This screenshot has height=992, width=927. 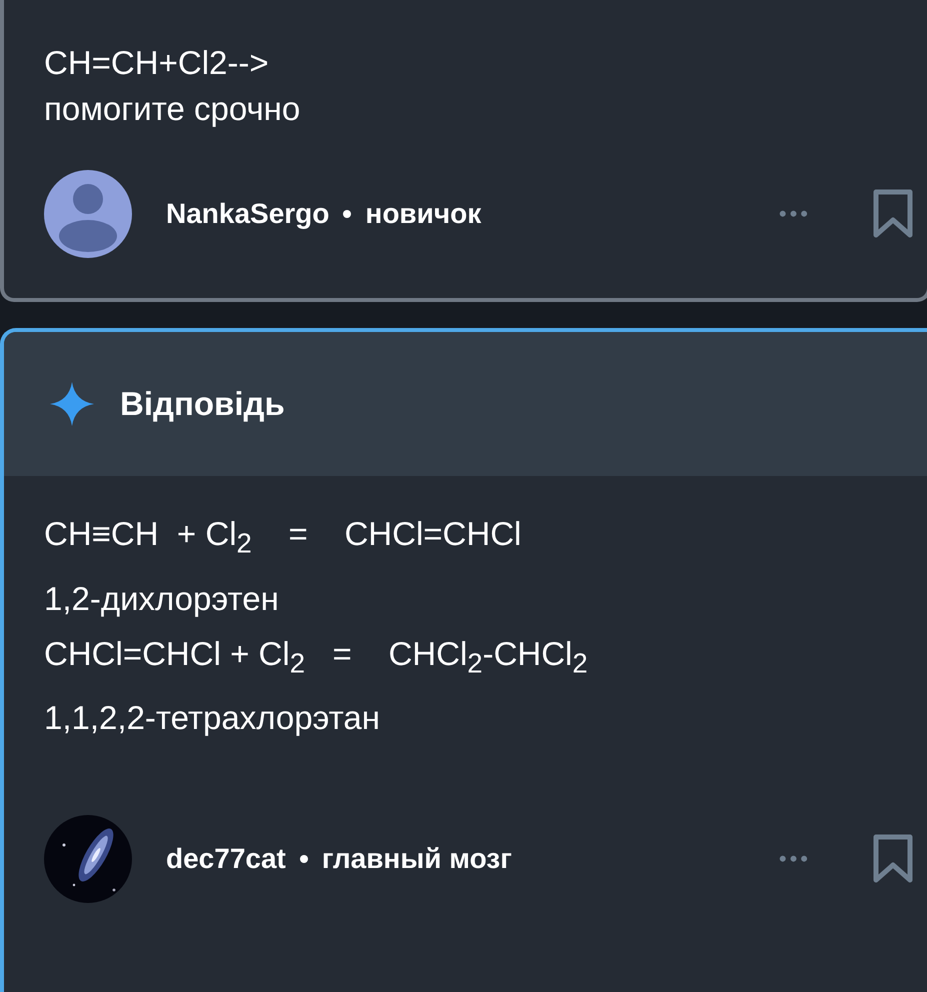 I want to click on author-rank: главный мозг, so click(x=417, y=859).